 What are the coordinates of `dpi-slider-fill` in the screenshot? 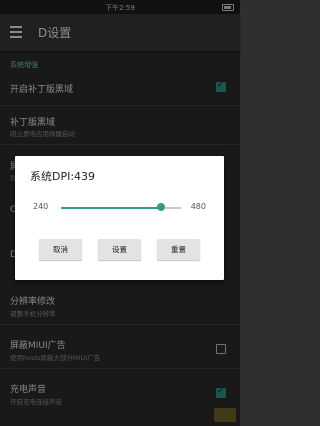 It's located at (111, 208).